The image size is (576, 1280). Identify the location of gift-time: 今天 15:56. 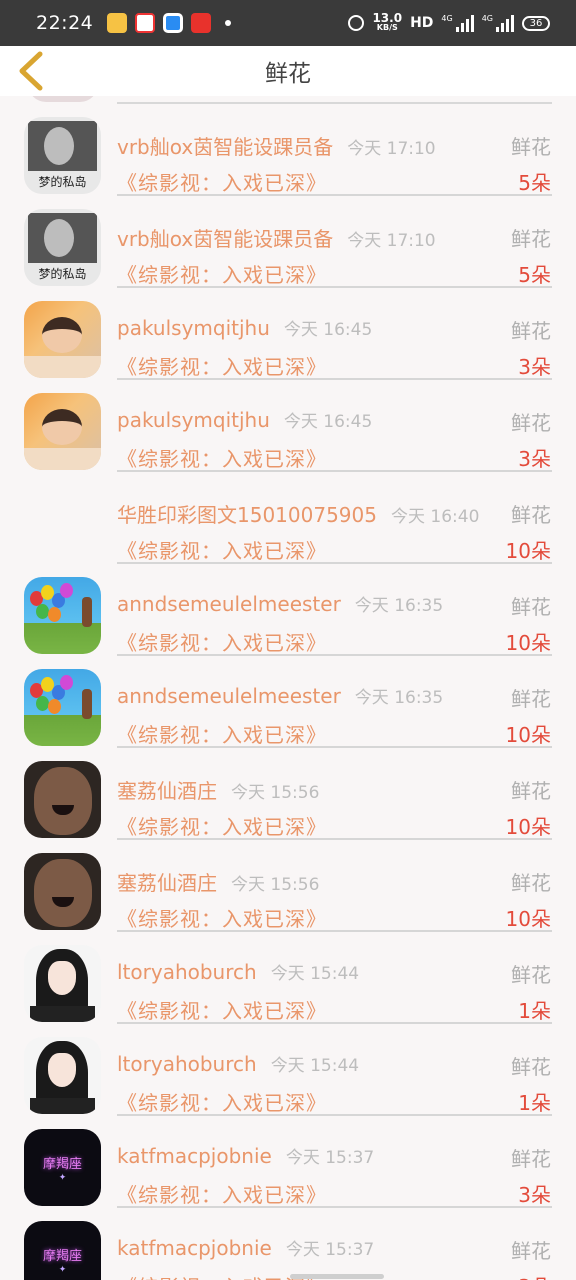
(275, 885).